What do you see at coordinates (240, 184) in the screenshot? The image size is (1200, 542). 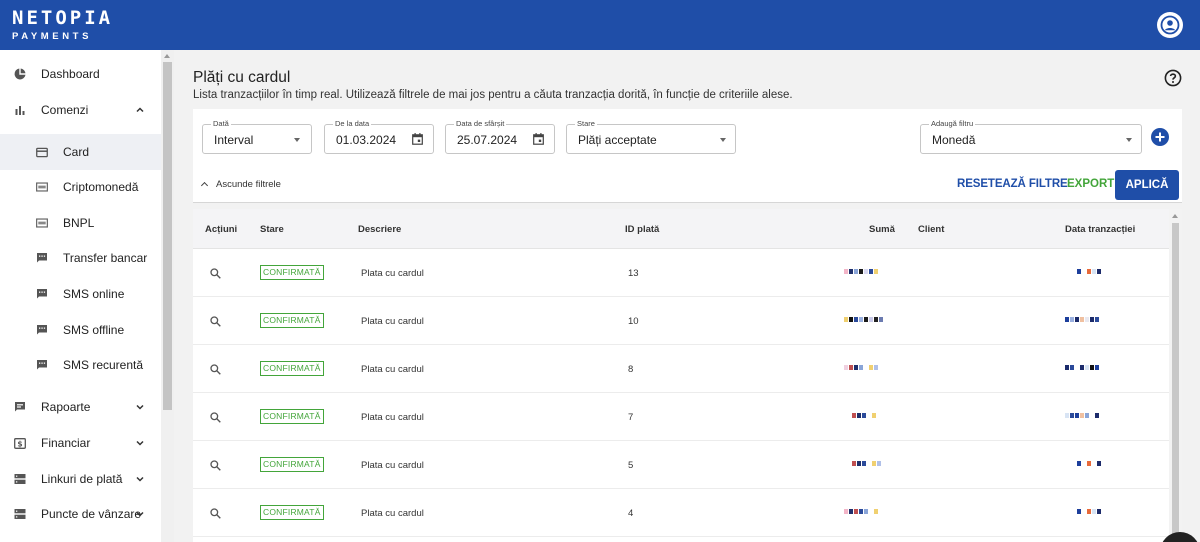 I see `hide-filters-toggle: Ascunde filtrele` at bounding box center [240, 184].